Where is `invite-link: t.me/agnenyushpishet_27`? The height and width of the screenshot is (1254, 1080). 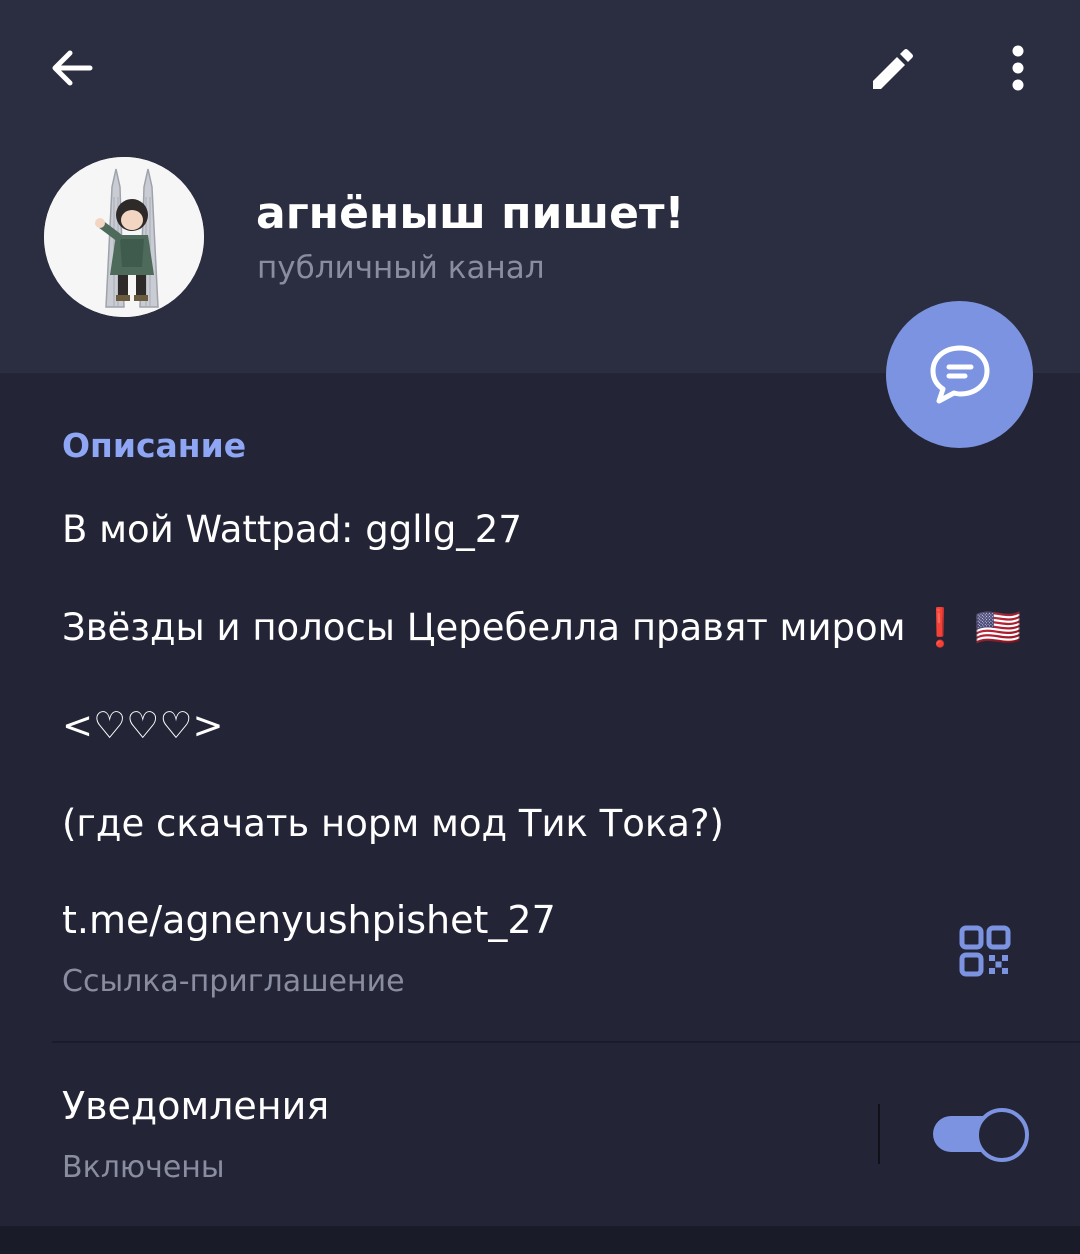 invite-link: t.me/agnenyushpishet_27 is located at coordinates (309, 920).